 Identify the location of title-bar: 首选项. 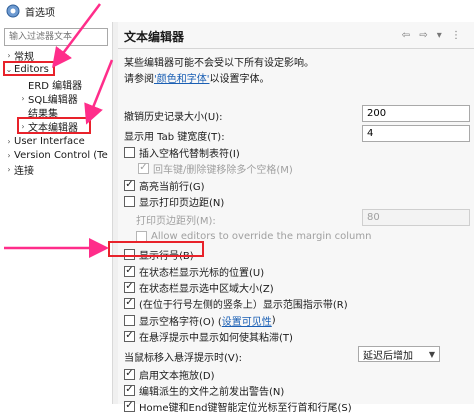
(237, 11).